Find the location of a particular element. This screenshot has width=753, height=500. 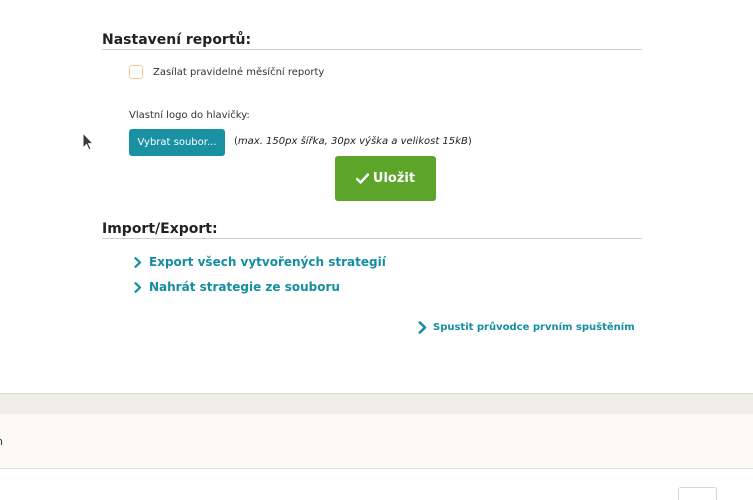

export-strategies-label: Export všech vytvořených strategií is located at coordinates (267, 262).